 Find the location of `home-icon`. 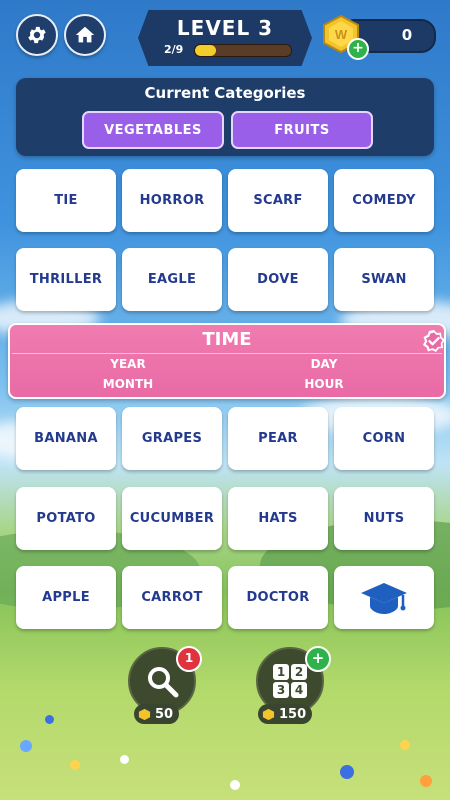

home-icon is located at coordinates (85, 34).